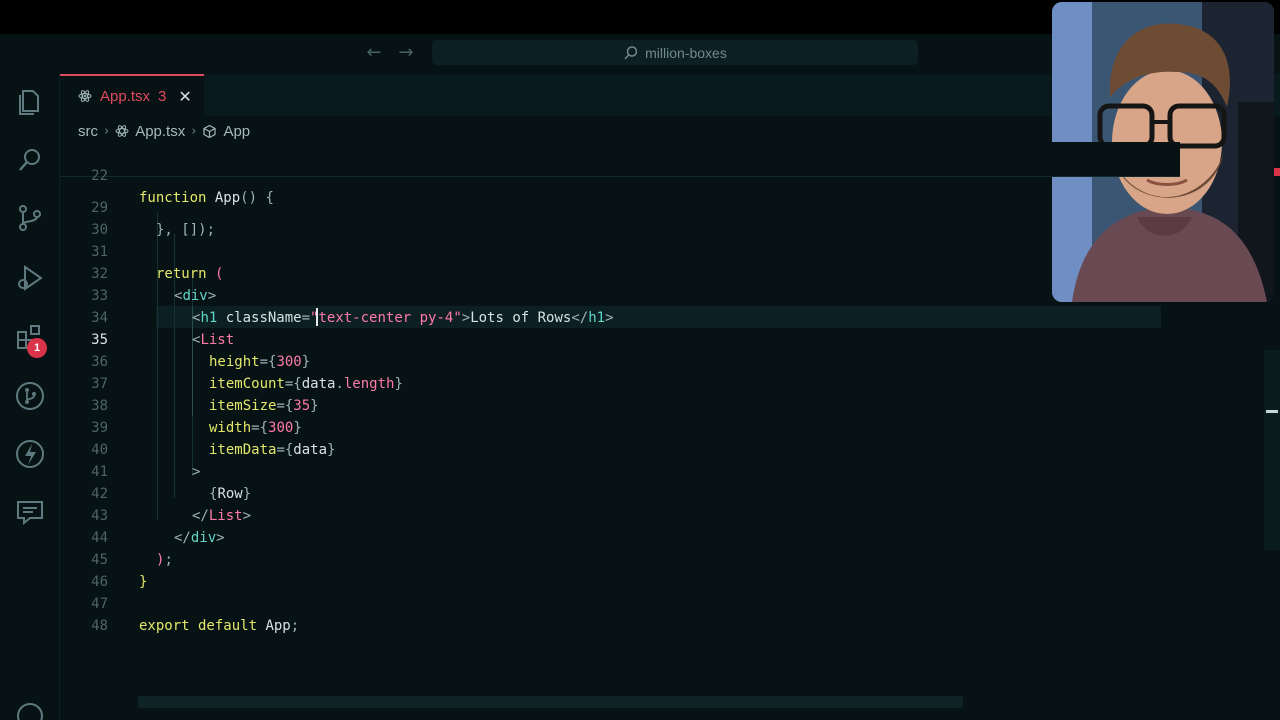 The width and height of the screenshot is (1280, 720). Describe the element at coordinates (550, 702) in the screenshot. I see `horizontal-scrollbar` at that location.